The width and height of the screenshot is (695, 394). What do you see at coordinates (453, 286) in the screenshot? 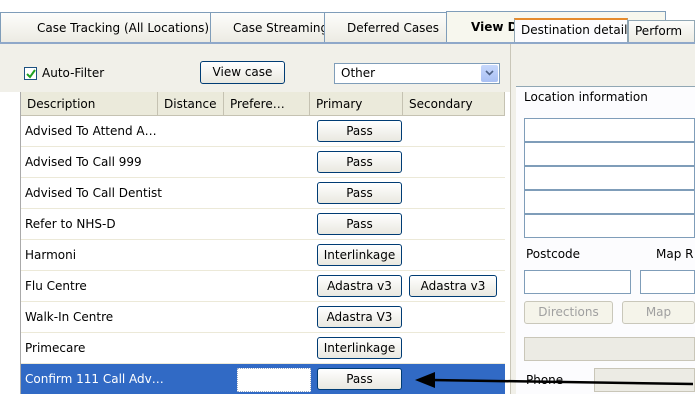
I see `secondary-adastra-button: Adastra v3` at bounding box center [453, 286].